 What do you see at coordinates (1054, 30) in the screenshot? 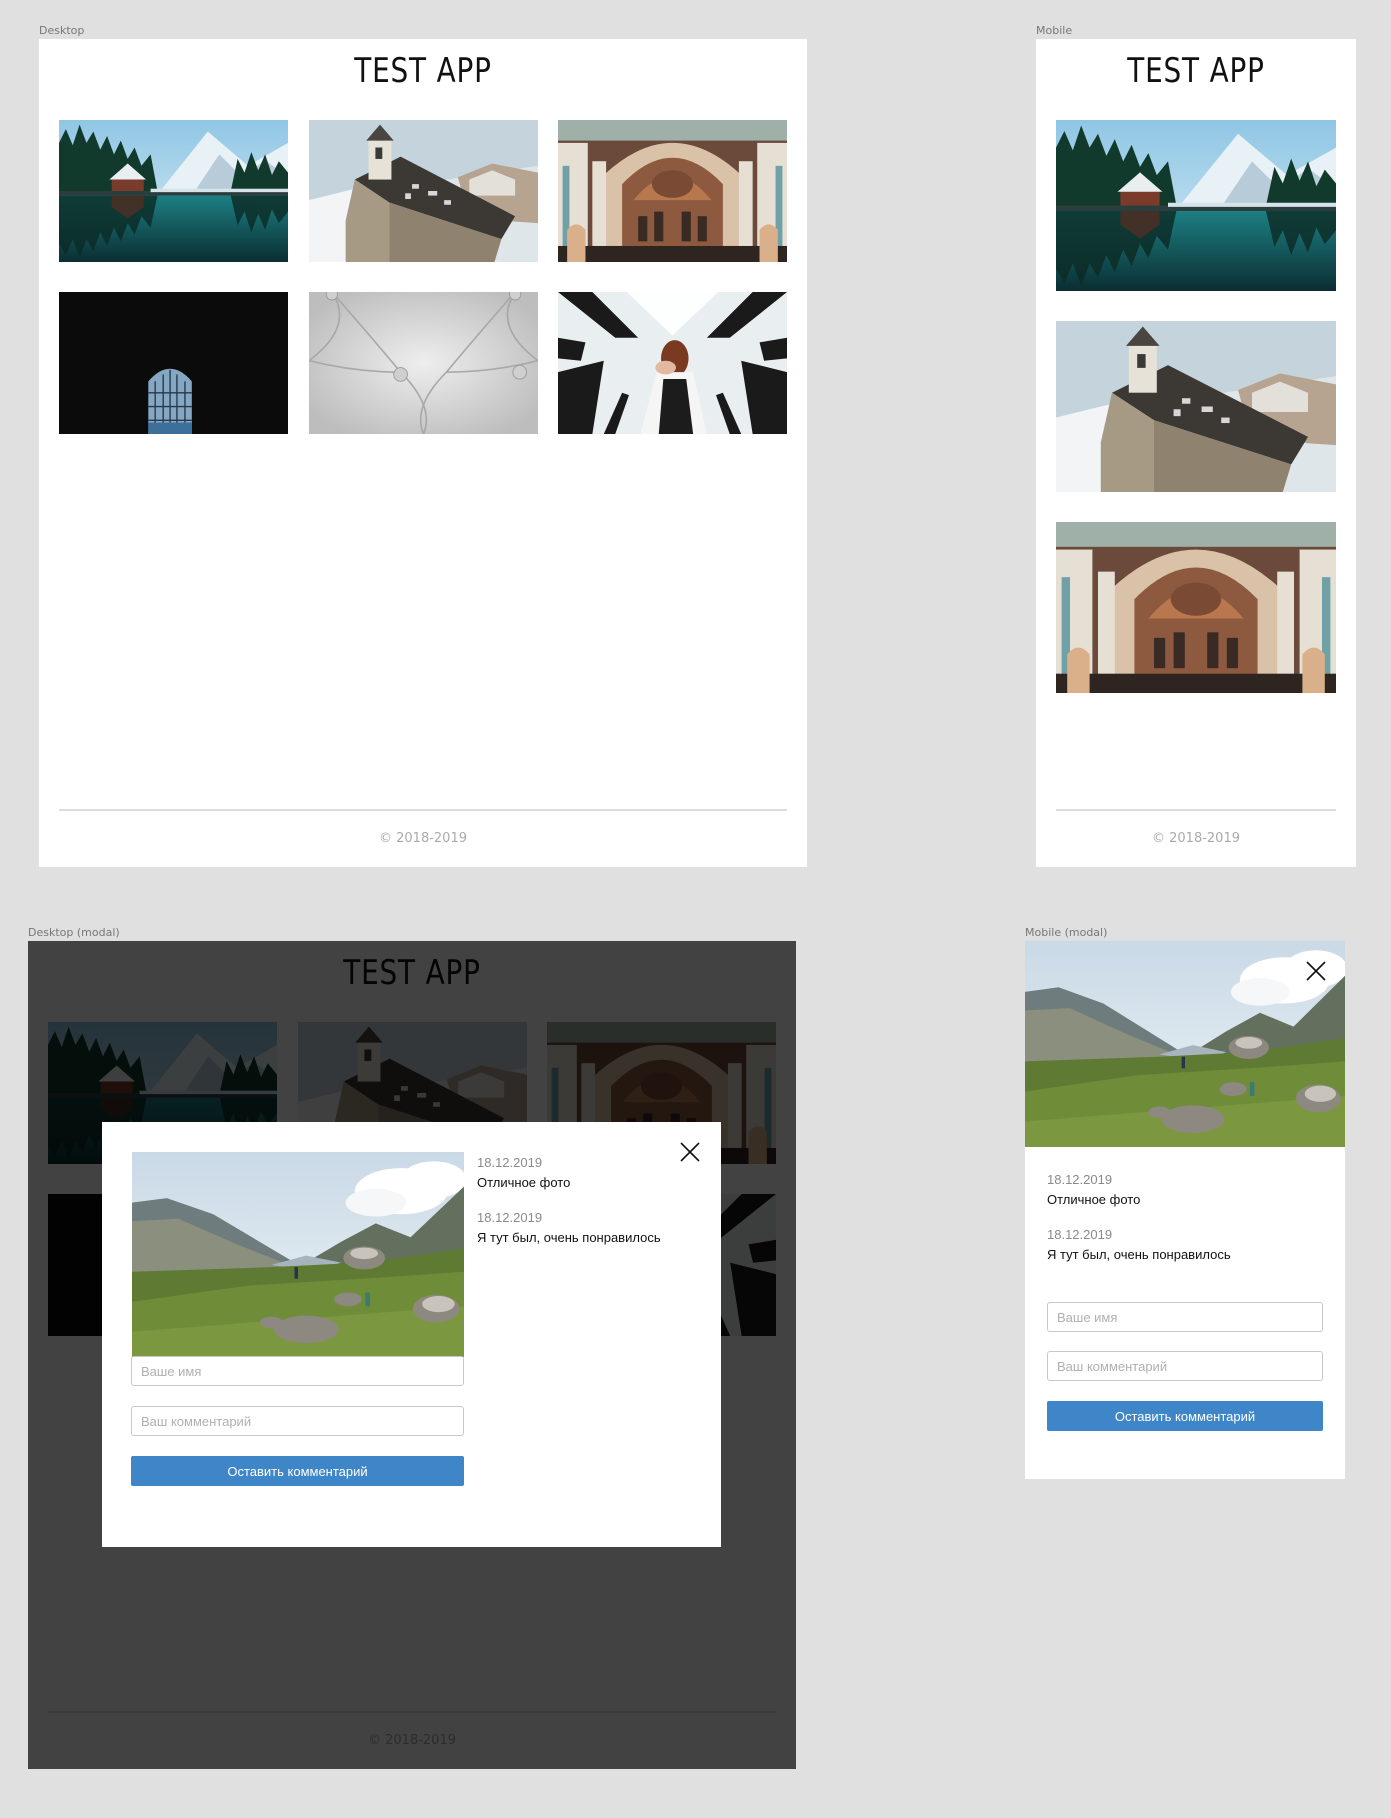
I see `frame-label-mobile: Mobile` at bounding box center [1054, 30].